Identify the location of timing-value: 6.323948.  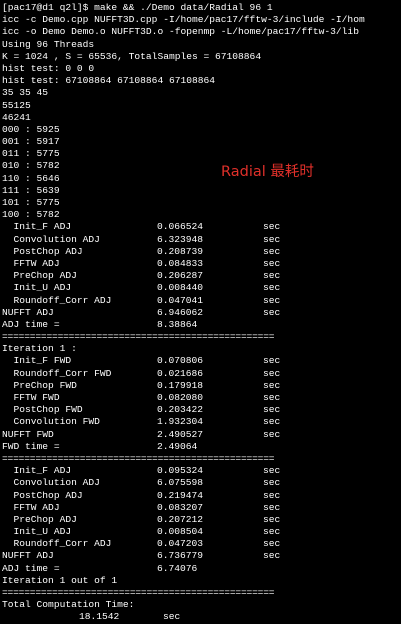
(180, 239).